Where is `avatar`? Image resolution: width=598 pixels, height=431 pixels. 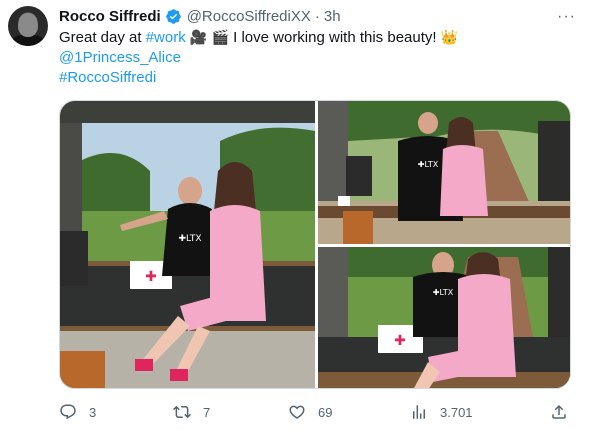
avatar is located at coordinates (28, 26).